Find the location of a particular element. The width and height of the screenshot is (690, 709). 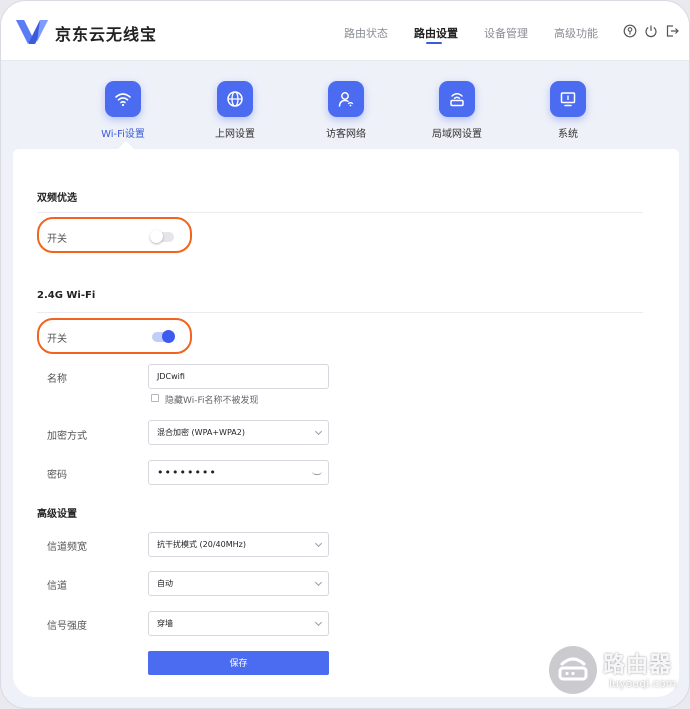

logo-icon is located at coordinates (32, 32).